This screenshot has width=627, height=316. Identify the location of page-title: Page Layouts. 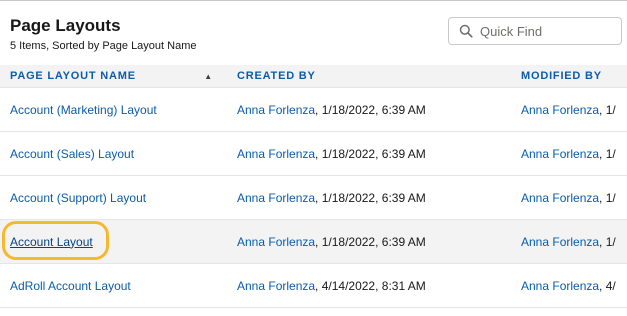
(65, 25).